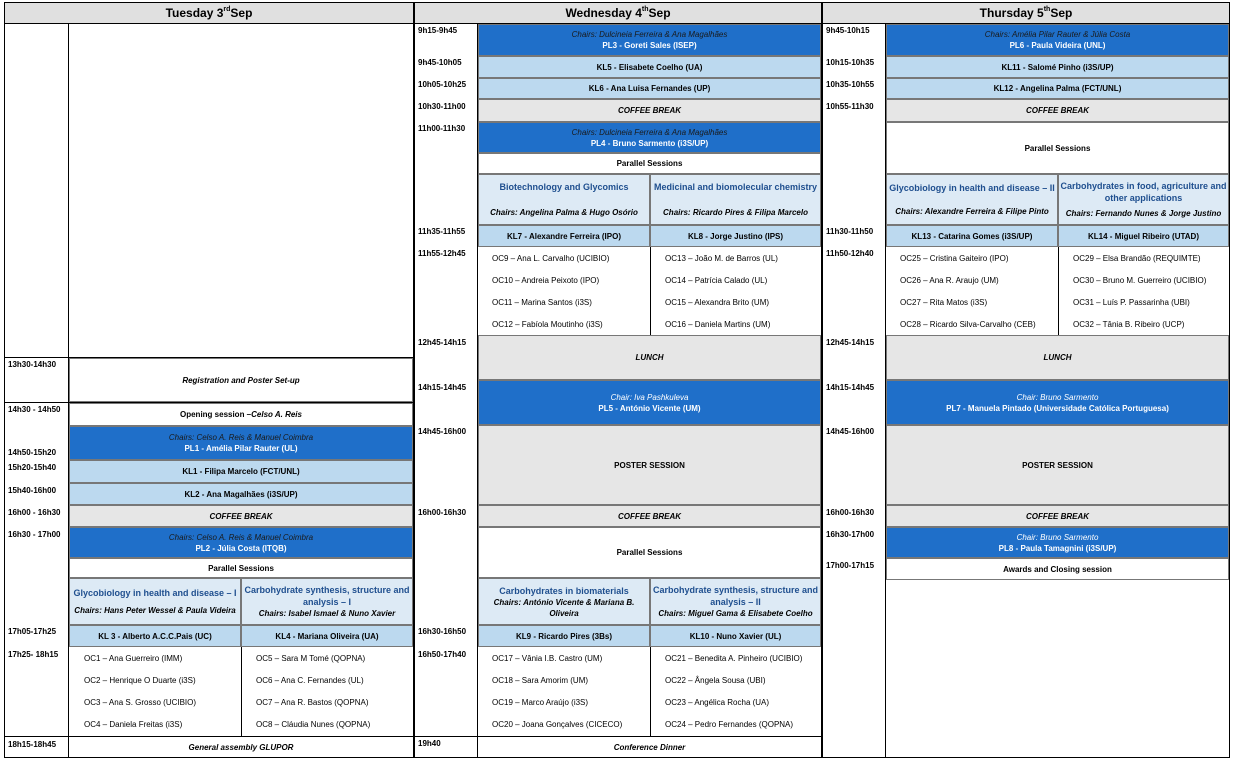 Image resolution: width=1240 pixels, height=759 pixels. I want to click on oral-communication: OC23 – Angélica Rocha (UA), so click(717, 702).